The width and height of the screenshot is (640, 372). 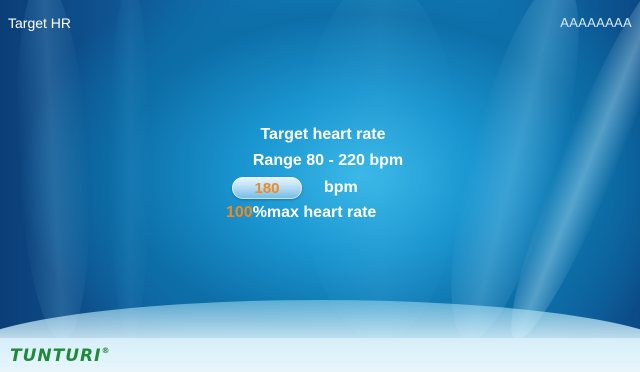 I want to click on percent-max-hr: 100%max heart rate, so click(x=301, y=213).